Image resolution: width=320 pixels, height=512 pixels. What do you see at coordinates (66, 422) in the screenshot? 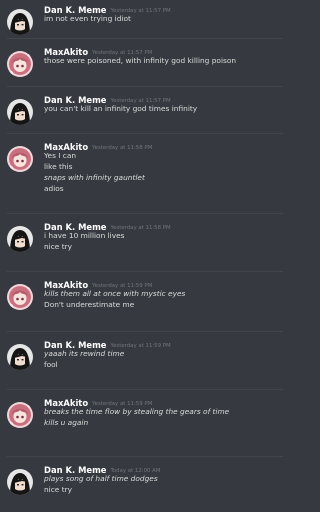
I see `message-line: kills u again` at bounding box center [66, 422].